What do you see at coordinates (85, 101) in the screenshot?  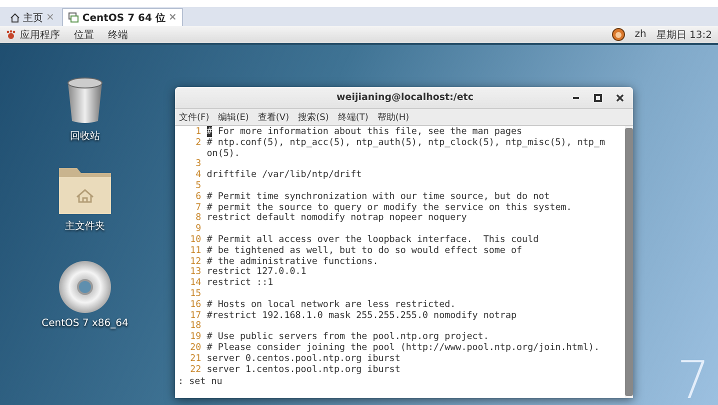 I see `trash-icon` at bounding box center [85, 101].